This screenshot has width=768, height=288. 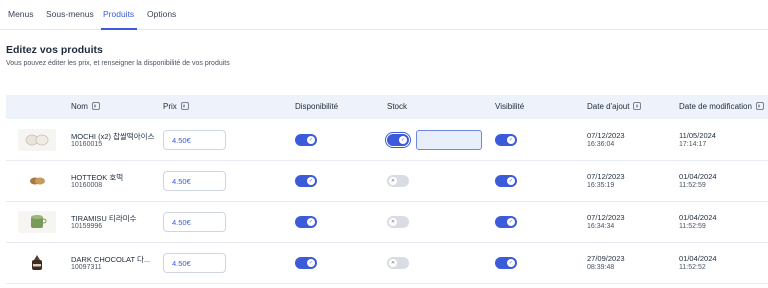 I want to click on added-time: 16:36:04, so click(x=601, y=144).